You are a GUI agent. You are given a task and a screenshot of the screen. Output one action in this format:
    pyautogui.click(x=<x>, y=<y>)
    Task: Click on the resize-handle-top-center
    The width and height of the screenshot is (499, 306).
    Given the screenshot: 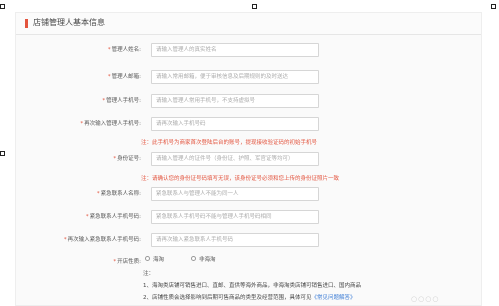 What is the action you would take?
    pyautogui.click(x=254, y=6)
    